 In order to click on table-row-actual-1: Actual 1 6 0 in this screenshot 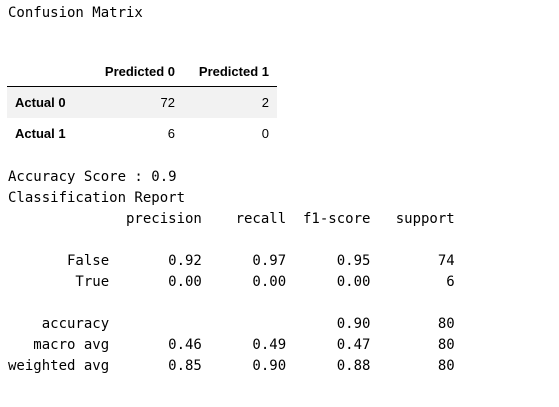, I will do `click(142, 133)`.